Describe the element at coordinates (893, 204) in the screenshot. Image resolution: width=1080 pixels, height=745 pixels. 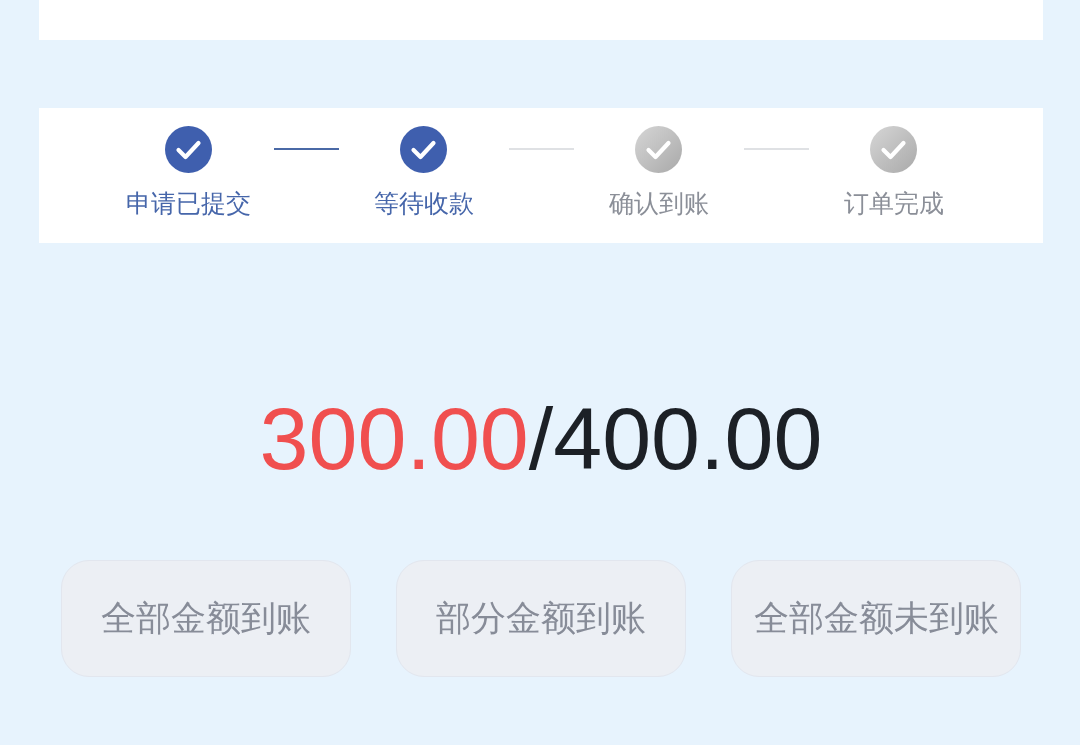
I see `step-label: 订单完成` at that location.